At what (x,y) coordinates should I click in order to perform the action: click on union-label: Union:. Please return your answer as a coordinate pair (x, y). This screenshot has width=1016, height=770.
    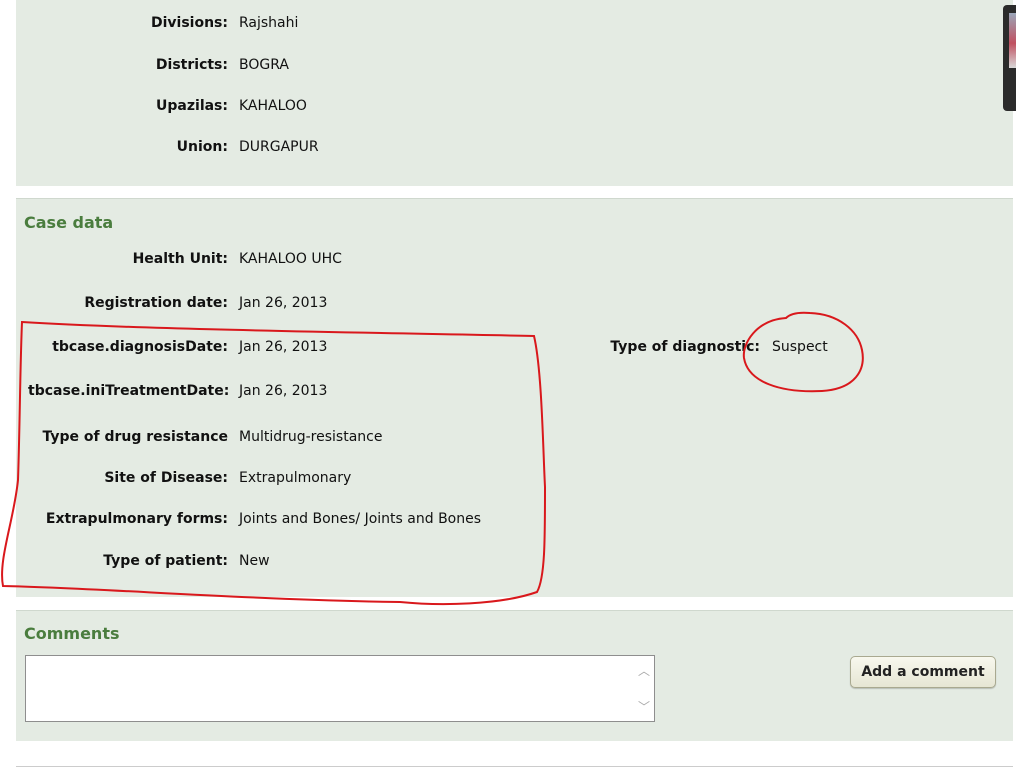
    Looking at the image, I should click on (202, 147).